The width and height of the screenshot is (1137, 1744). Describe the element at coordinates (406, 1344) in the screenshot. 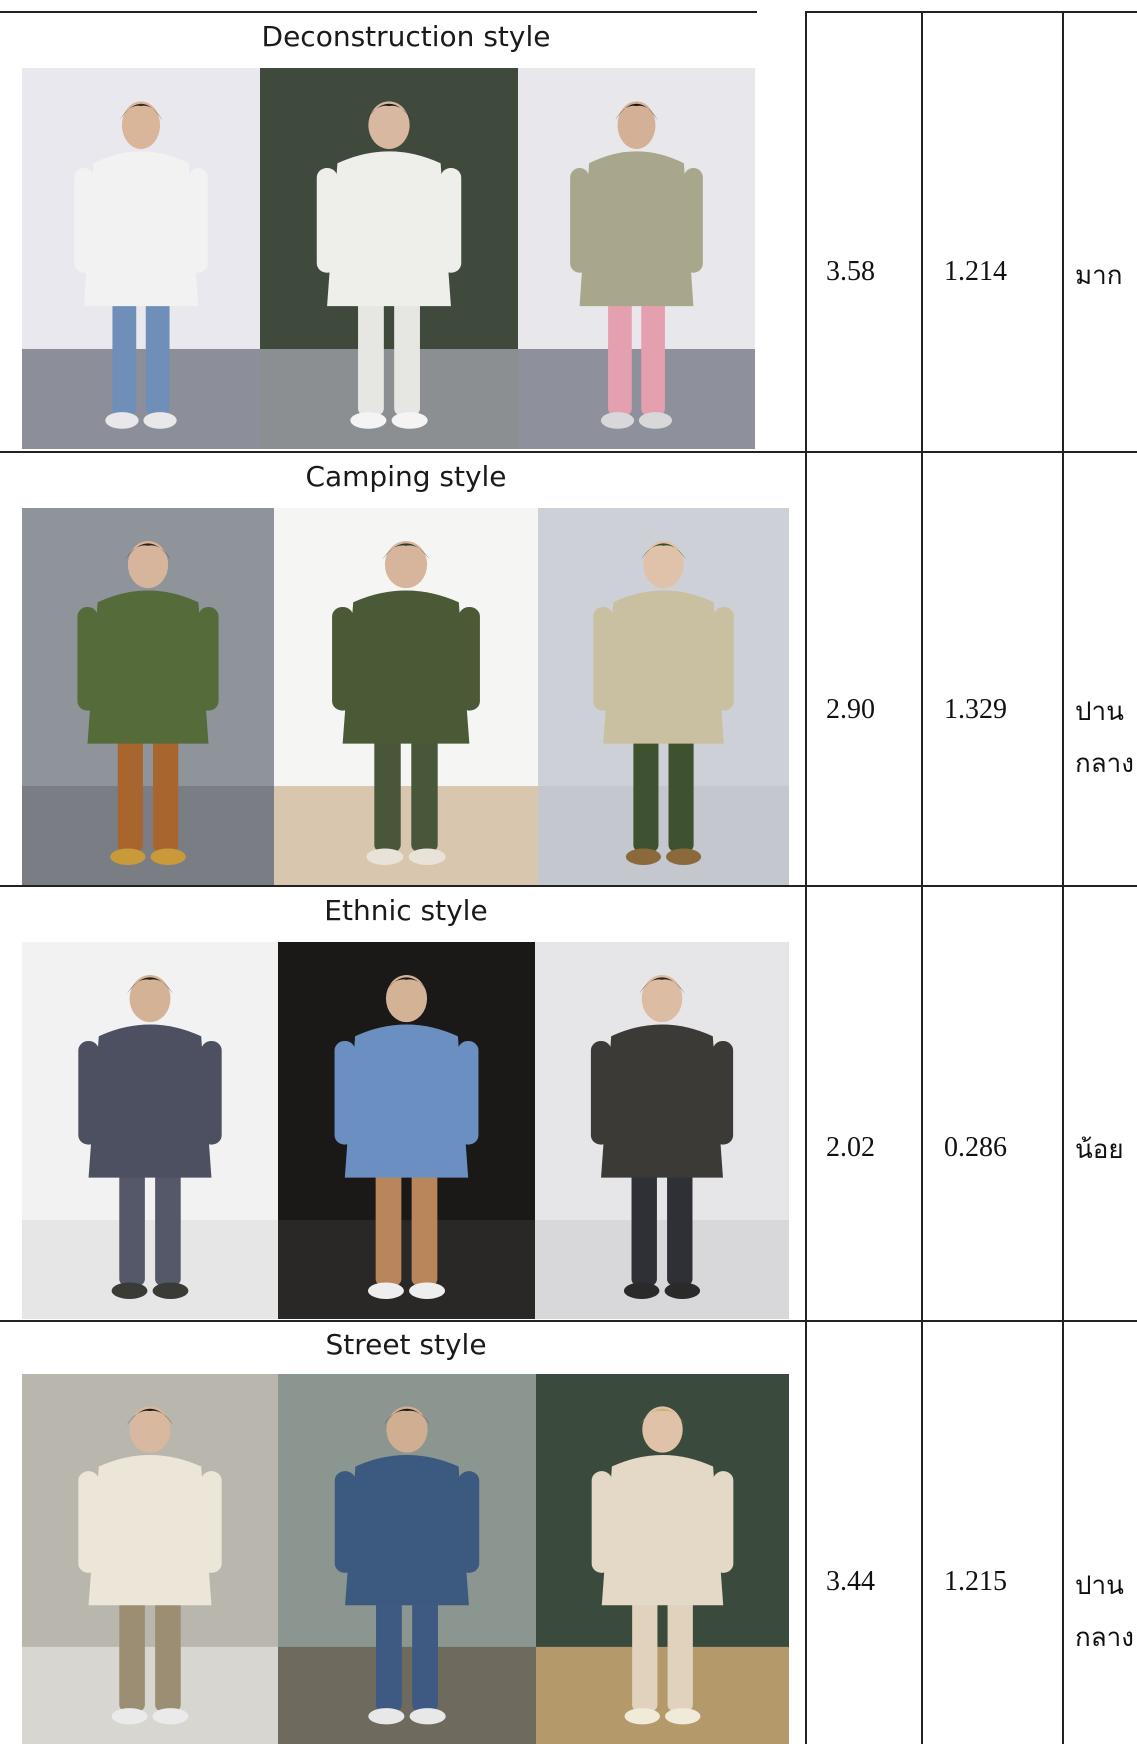

I see `style-title: Street style` at that location.